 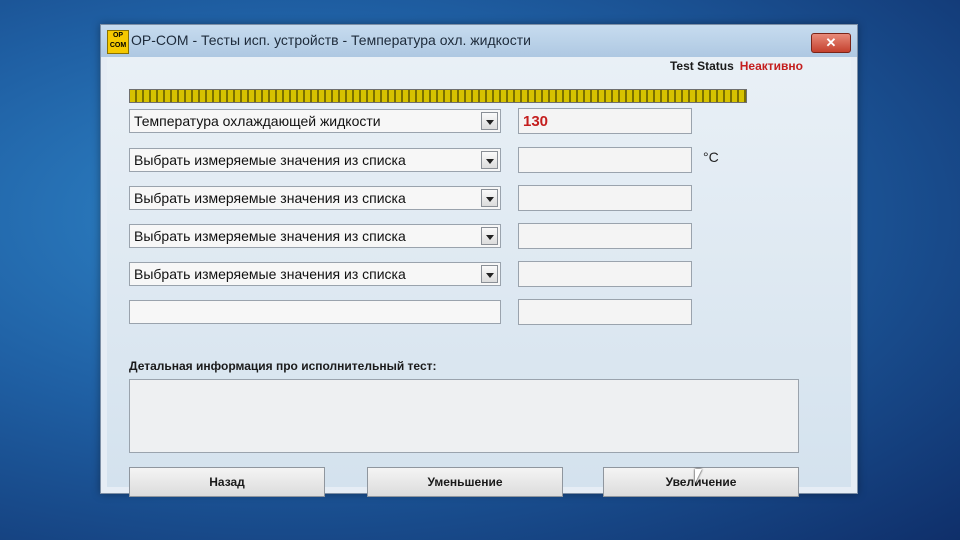 I want to click on measure-select-3: Выбрать измеряемые значения из списка, so click(x=315, y=198).